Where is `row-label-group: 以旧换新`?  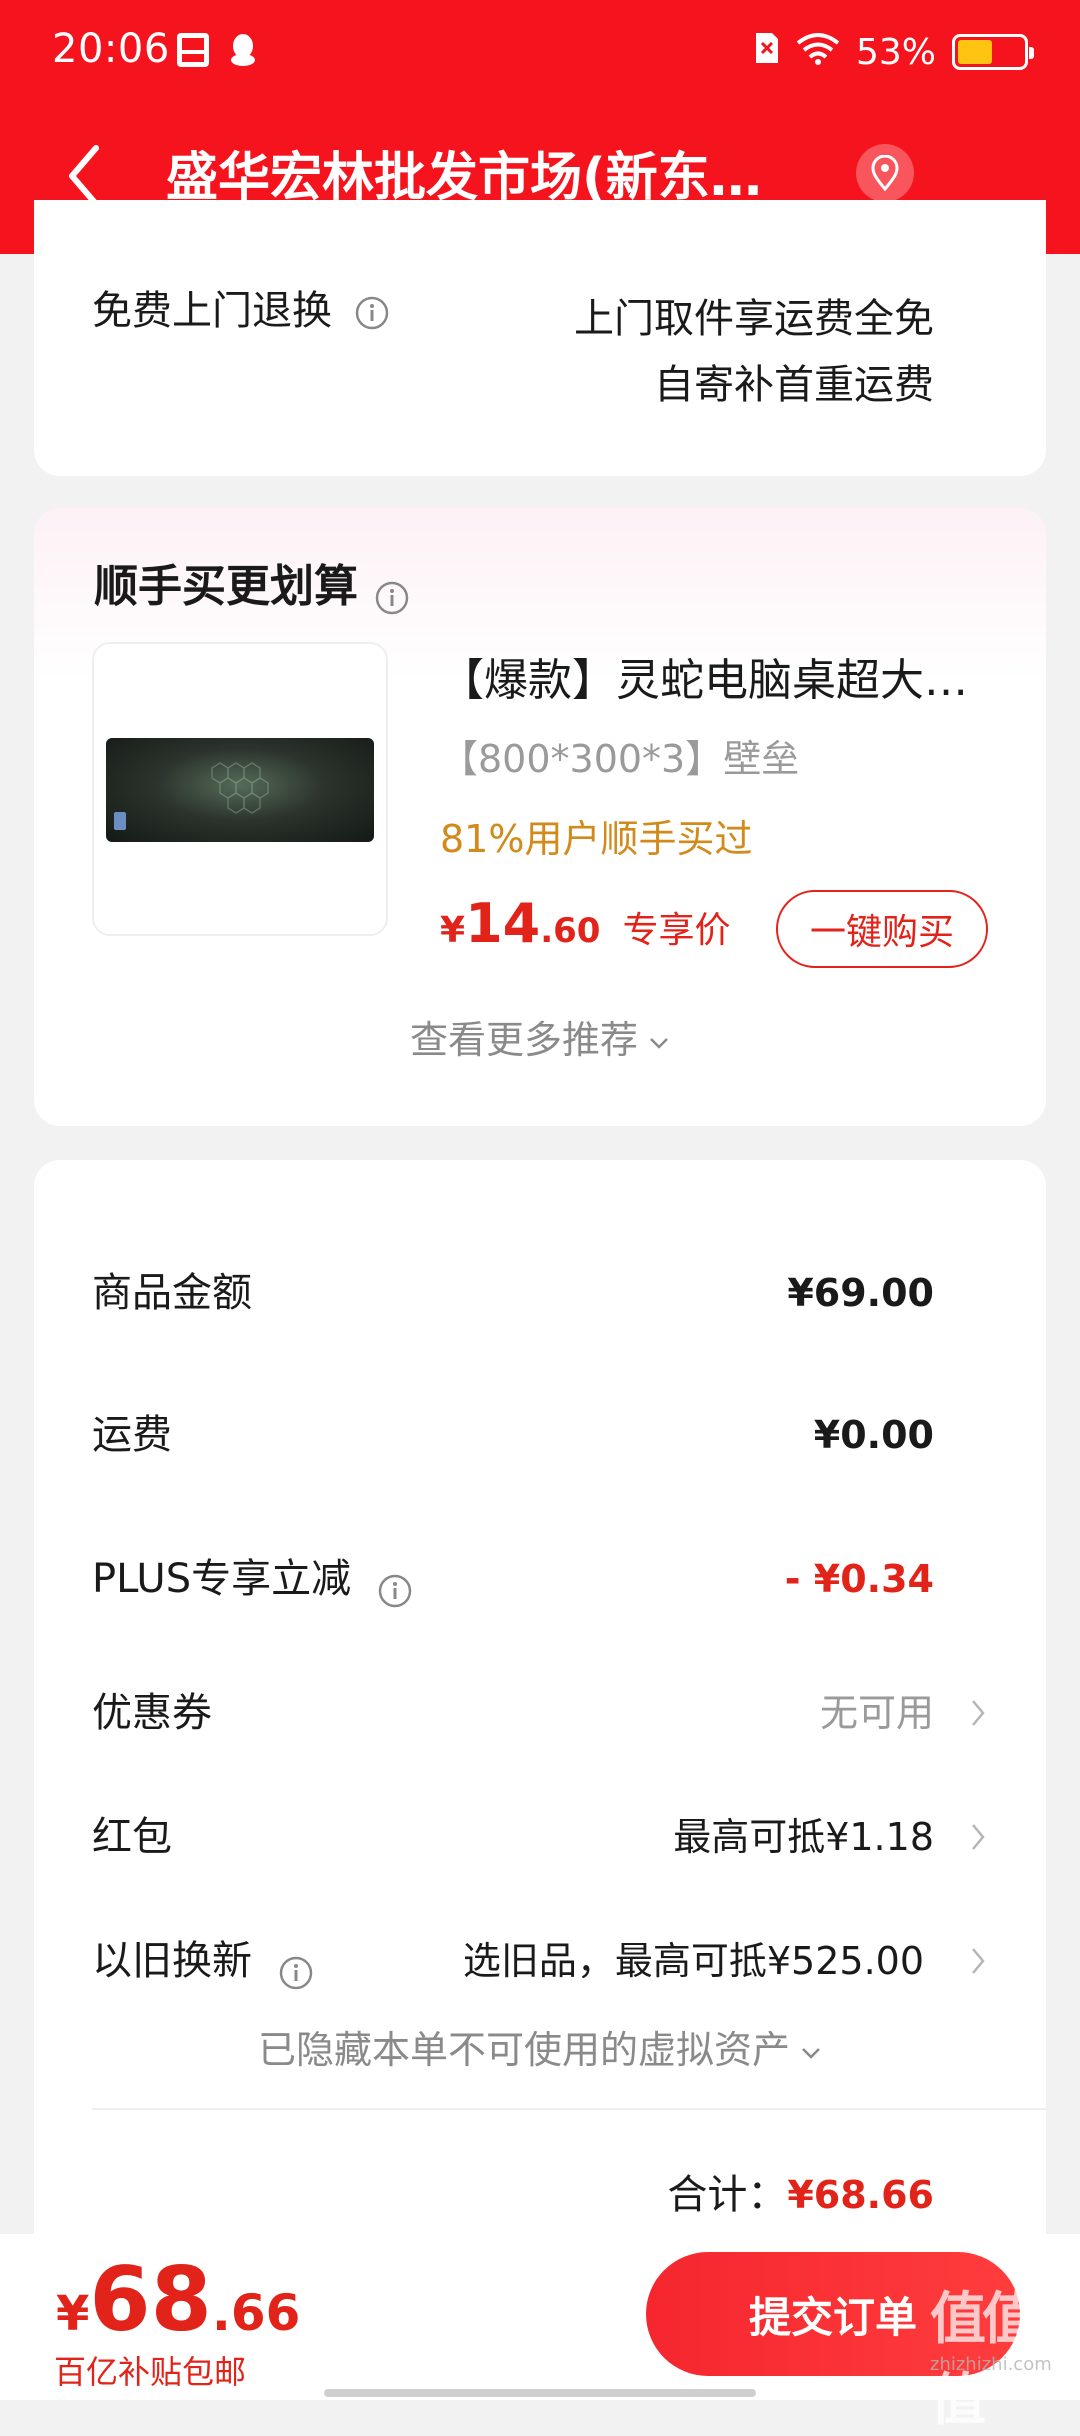 row-label-group: 以旧换新 is located at coordinates (203, 1961).